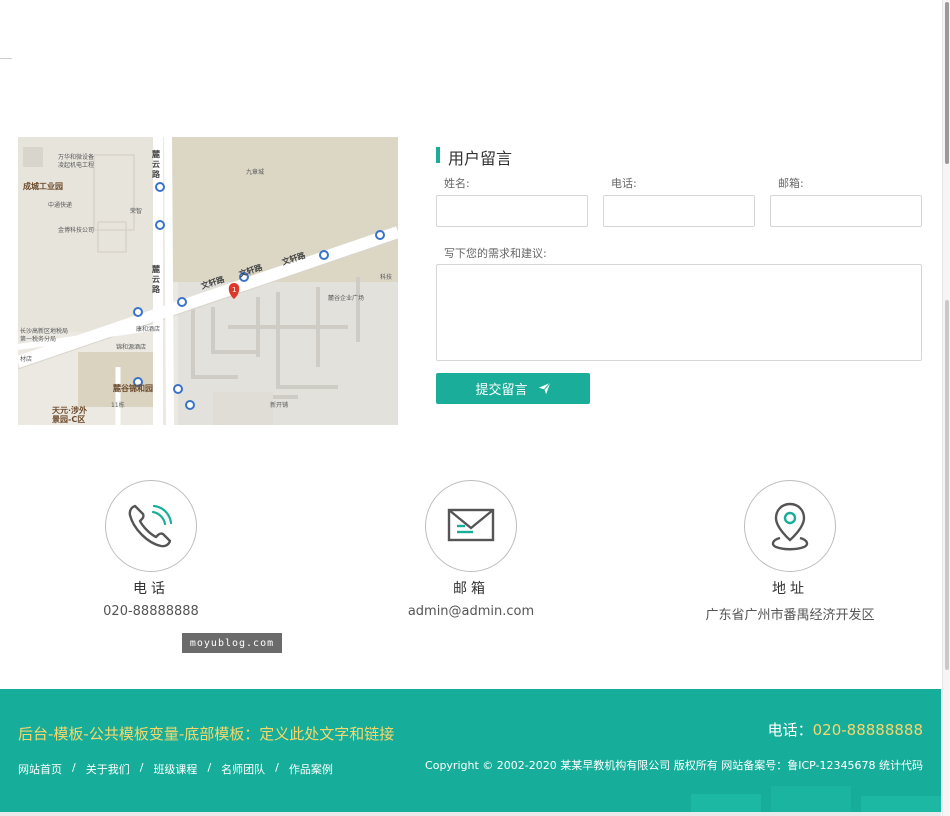 The image size is (950, 816). Describe the element at coordinates (26, 359) in the screenshot. I see `map-poi-label: 材店` at that location.